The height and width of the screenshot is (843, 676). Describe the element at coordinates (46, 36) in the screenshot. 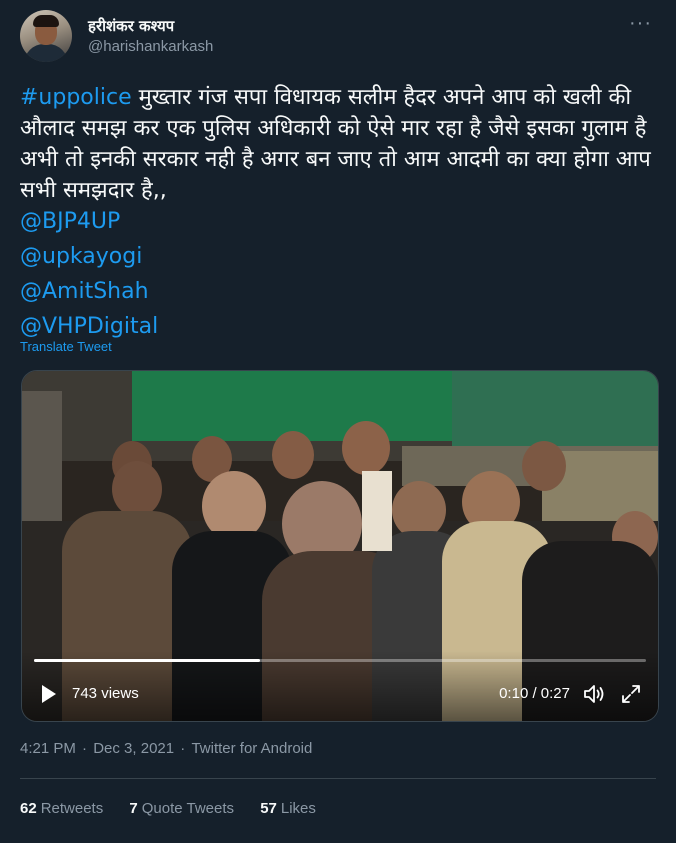

I see `avatar` at that location.